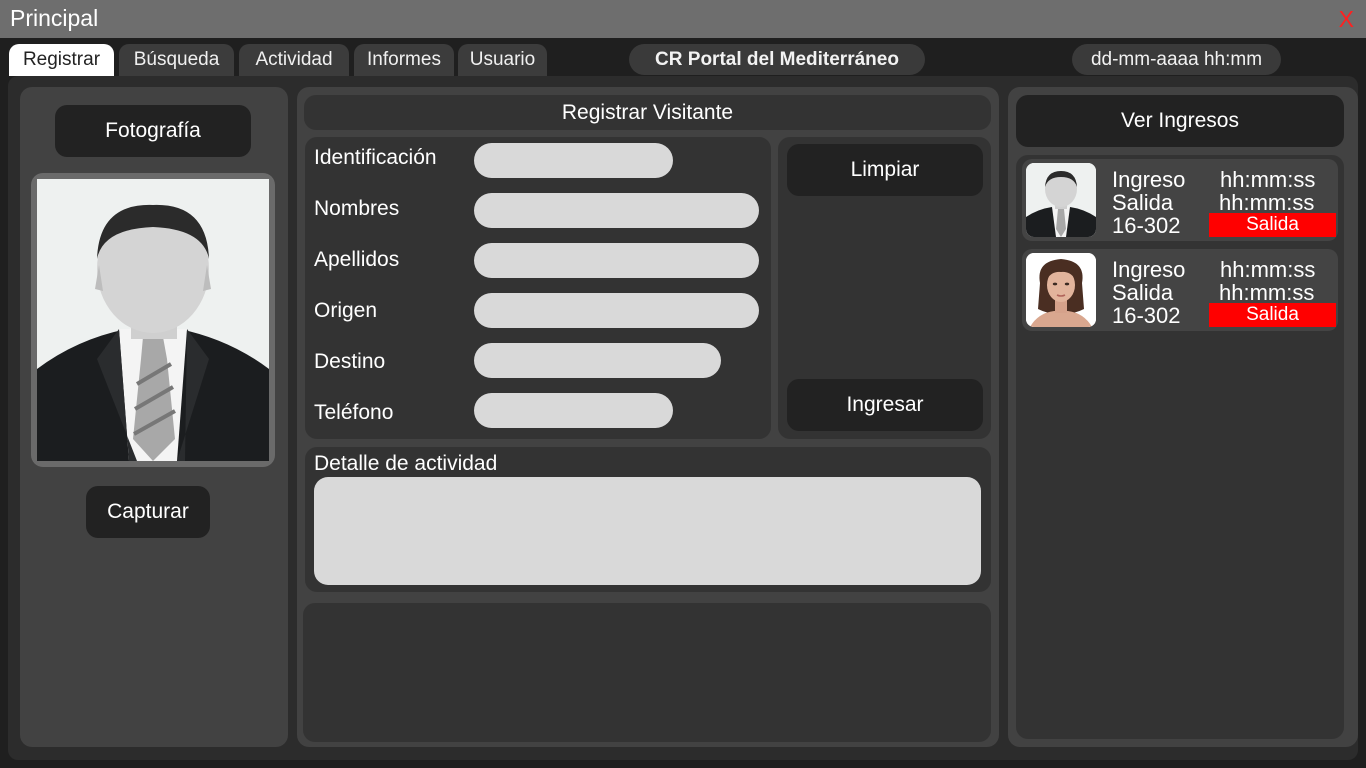 Image resolution: width=1366 pixels, height=768 pixels. Describe the element at coordinates (1061, 290) in the screenshot. I see `female-visitor-thumb` at that location.